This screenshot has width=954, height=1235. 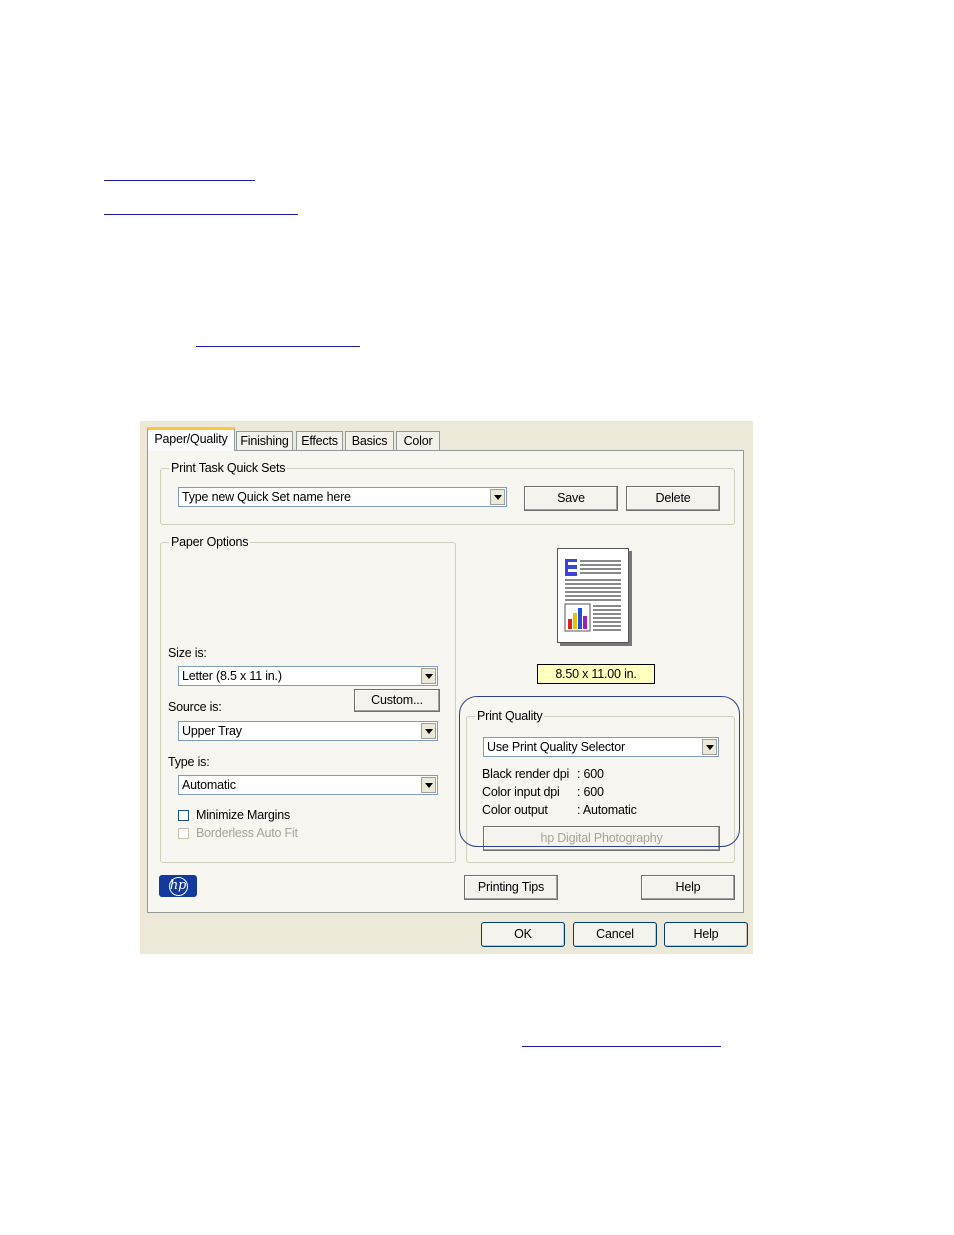 I want to click on delete-button: Delete, so click(x=673, y=498).